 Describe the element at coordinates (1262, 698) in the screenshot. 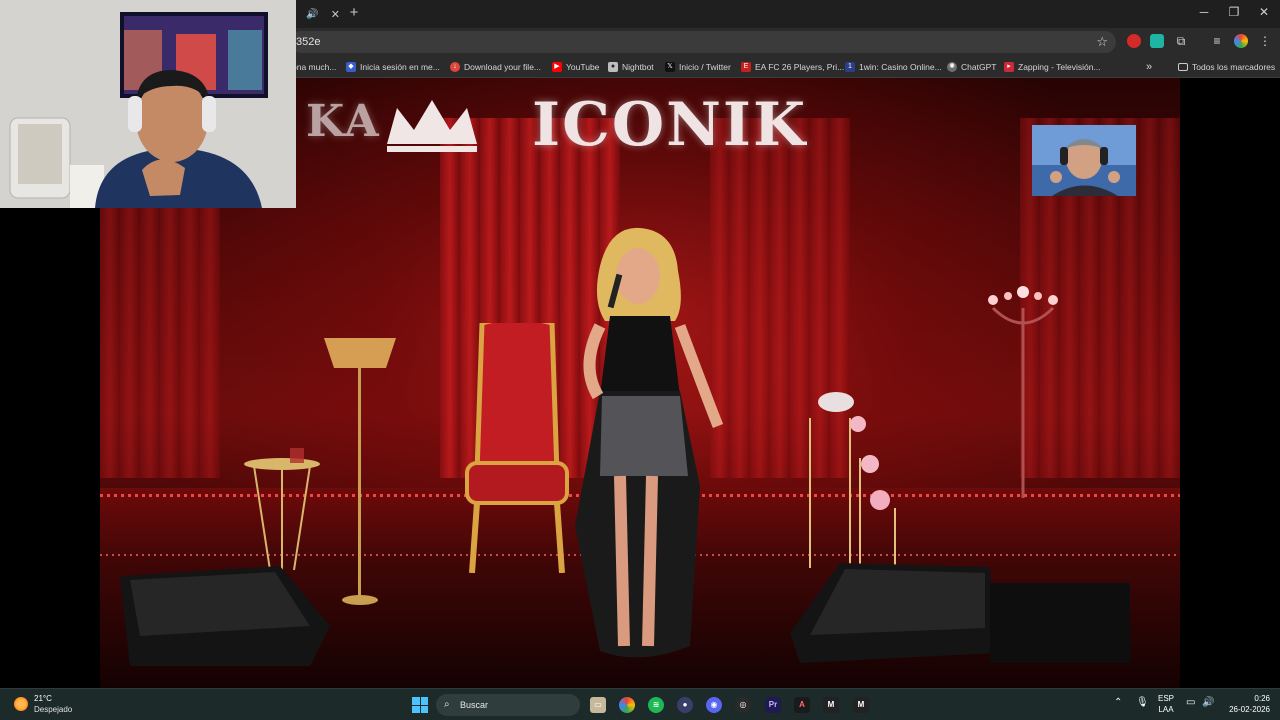

I see `clock-time: 0:26` at that location.